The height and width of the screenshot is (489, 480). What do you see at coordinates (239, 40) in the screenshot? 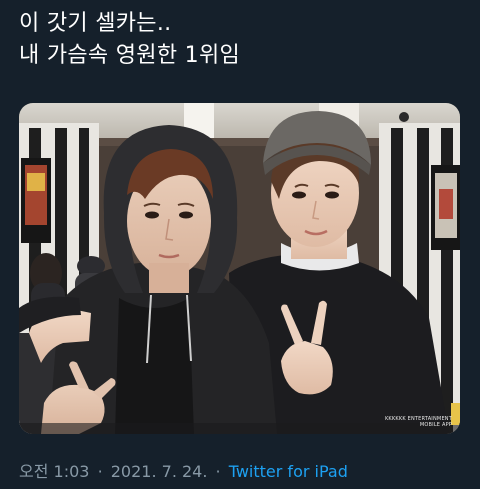
I see `tweet-text: 이 갓기 셀카는.. 내 가슴속 영원한 1위임` at bounding box center [239, 40].